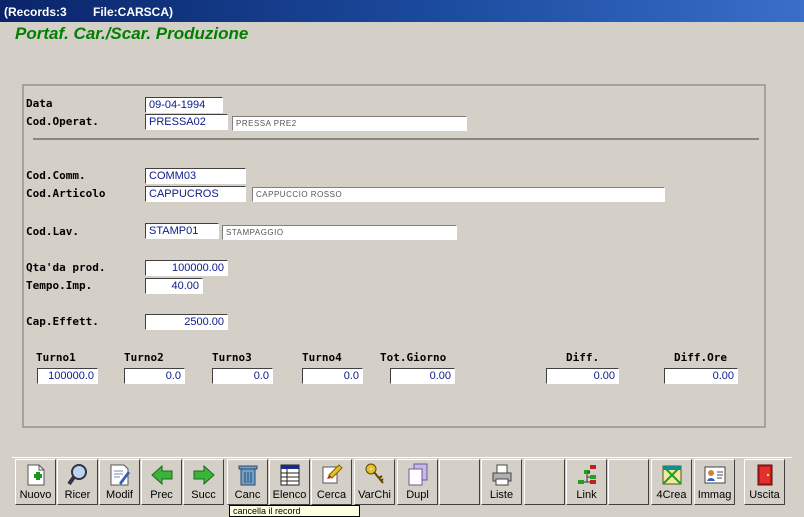 This screenshot has height=517, width=804. What do you see at coordinates (502, 475) in the screenshot?
I see `printer-icon` at bounding box center [502, 475].